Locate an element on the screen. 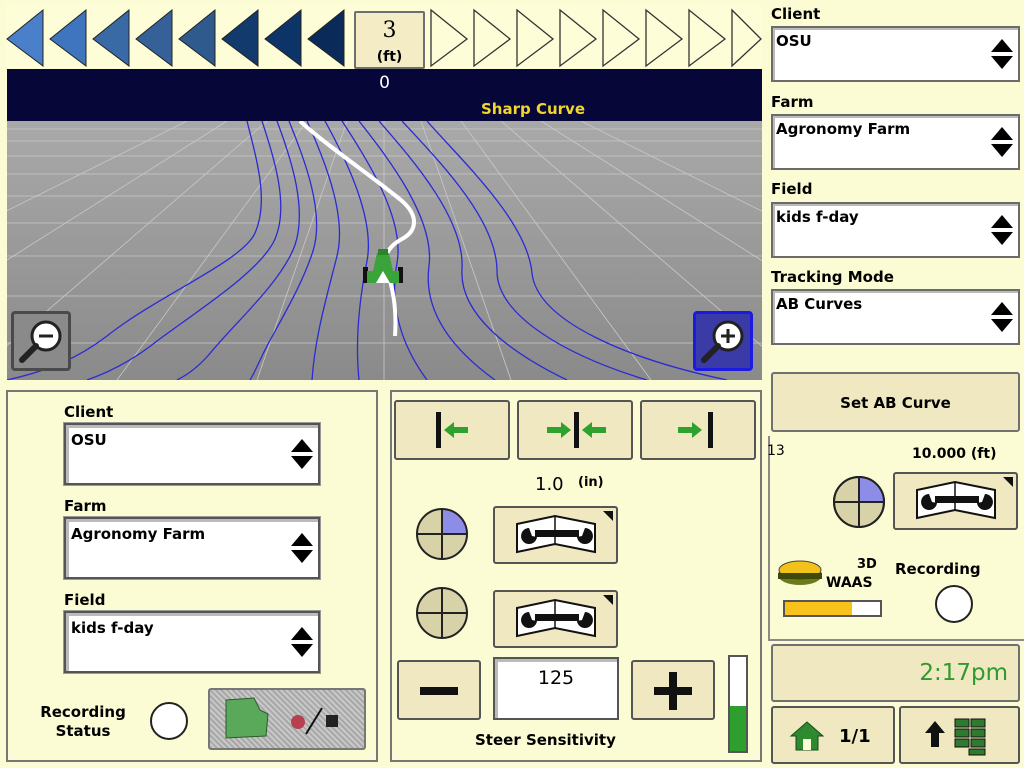 The height and width of the screenshot is (768, 1024). minus-icon is located at coordinates (439, 691).